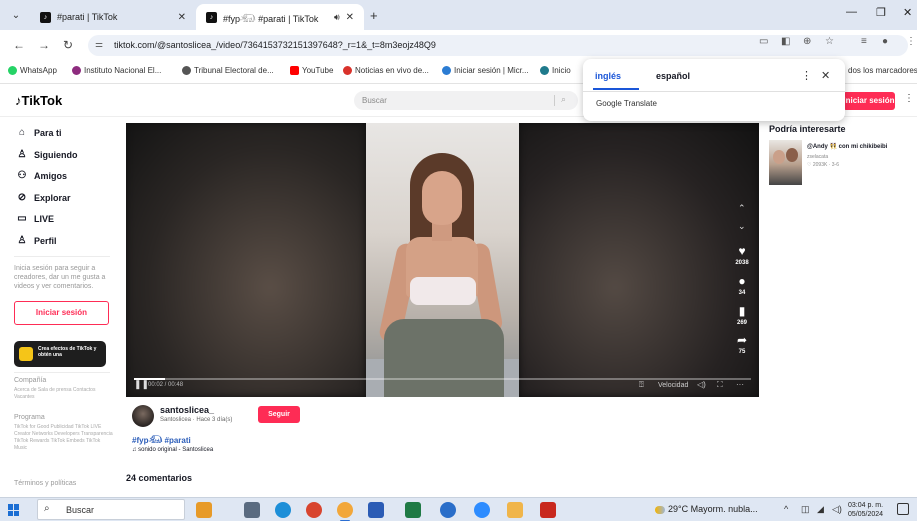  I want to click on reading-list-icon: ≡, so click(864, 41).